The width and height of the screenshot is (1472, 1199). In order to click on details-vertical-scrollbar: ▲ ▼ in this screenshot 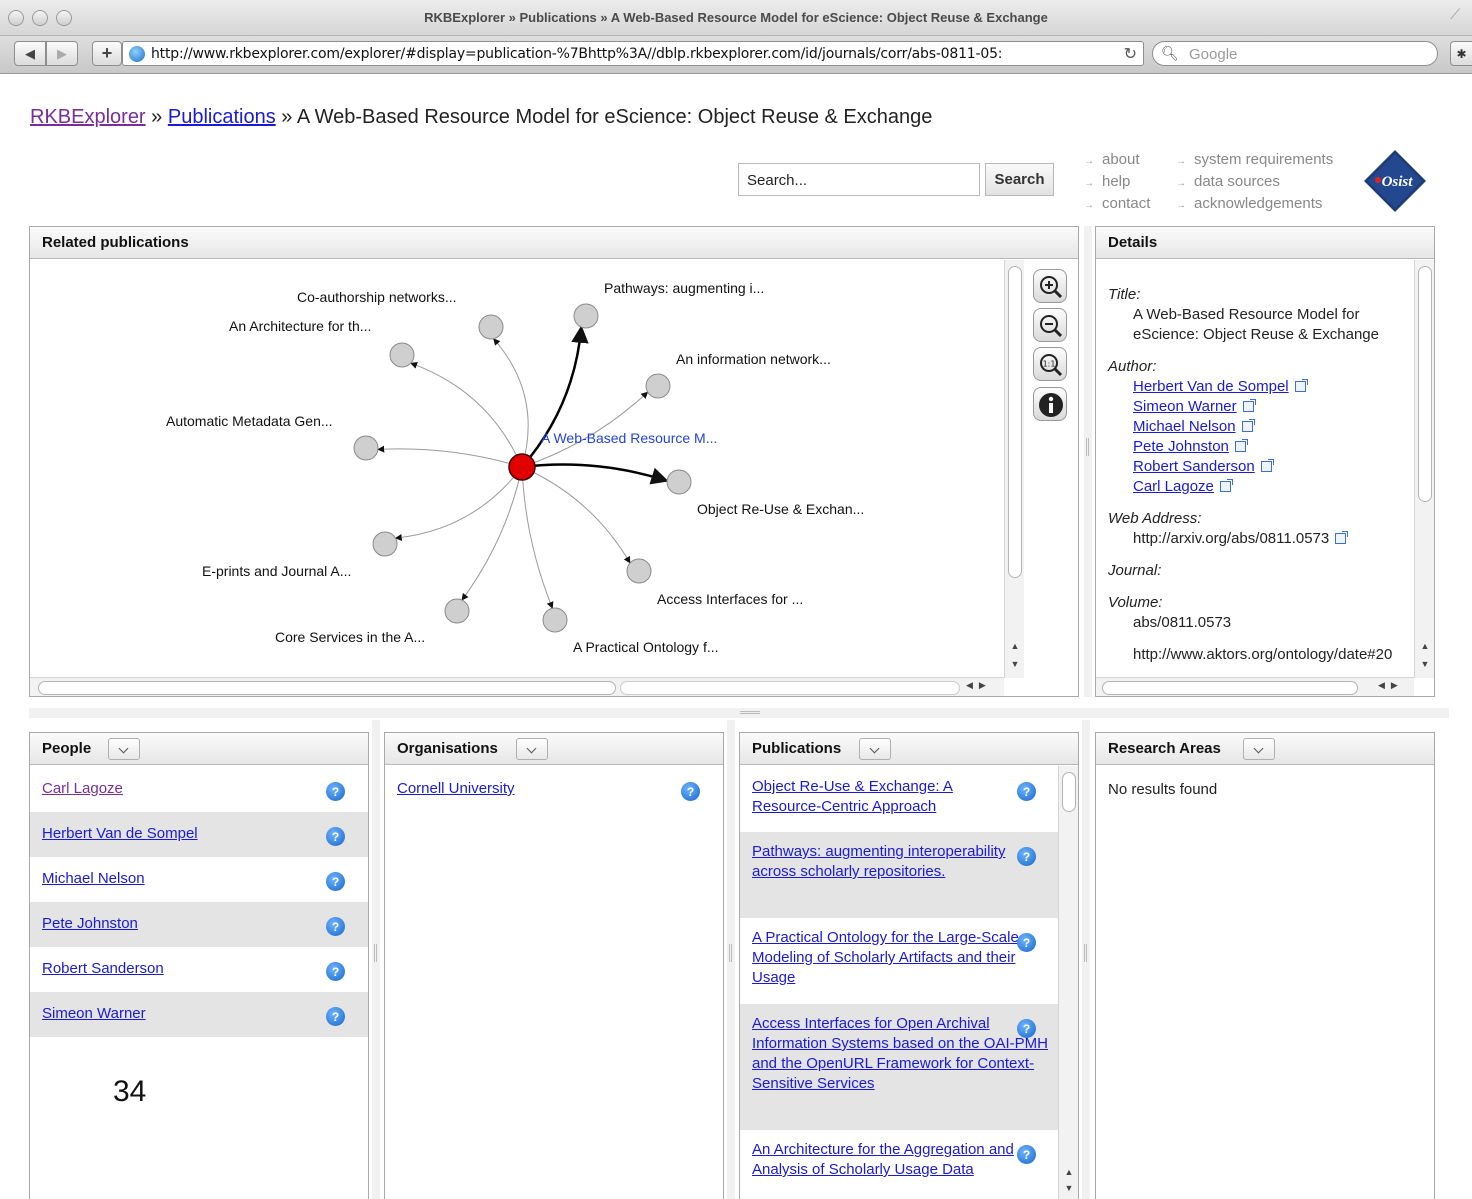, I will do `click(1424, 469)`.